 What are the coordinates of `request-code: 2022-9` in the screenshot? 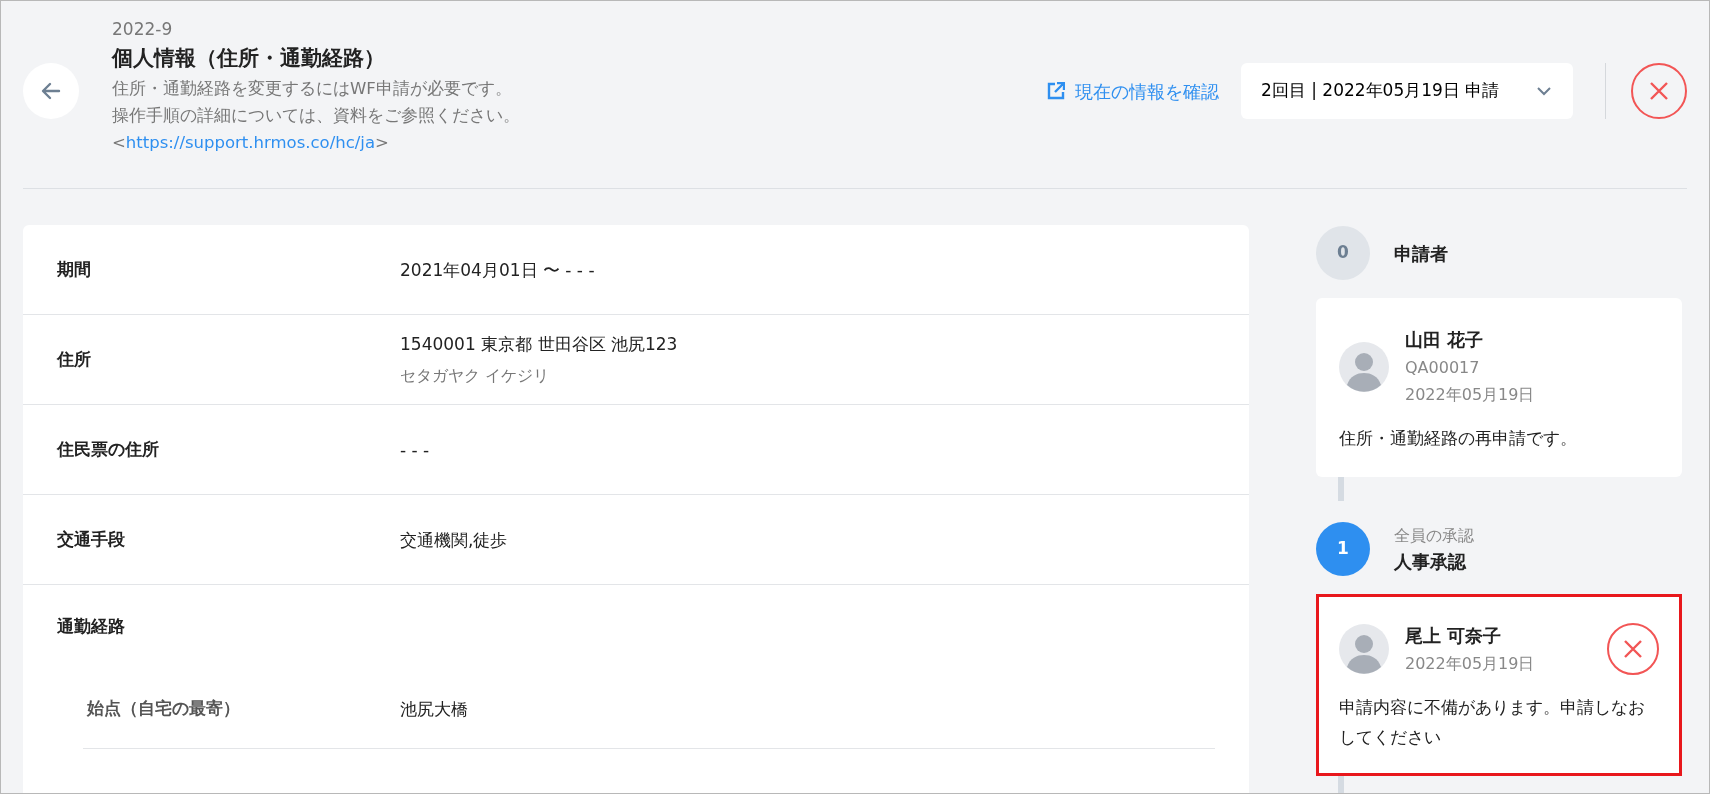 It's located at (143, 29).